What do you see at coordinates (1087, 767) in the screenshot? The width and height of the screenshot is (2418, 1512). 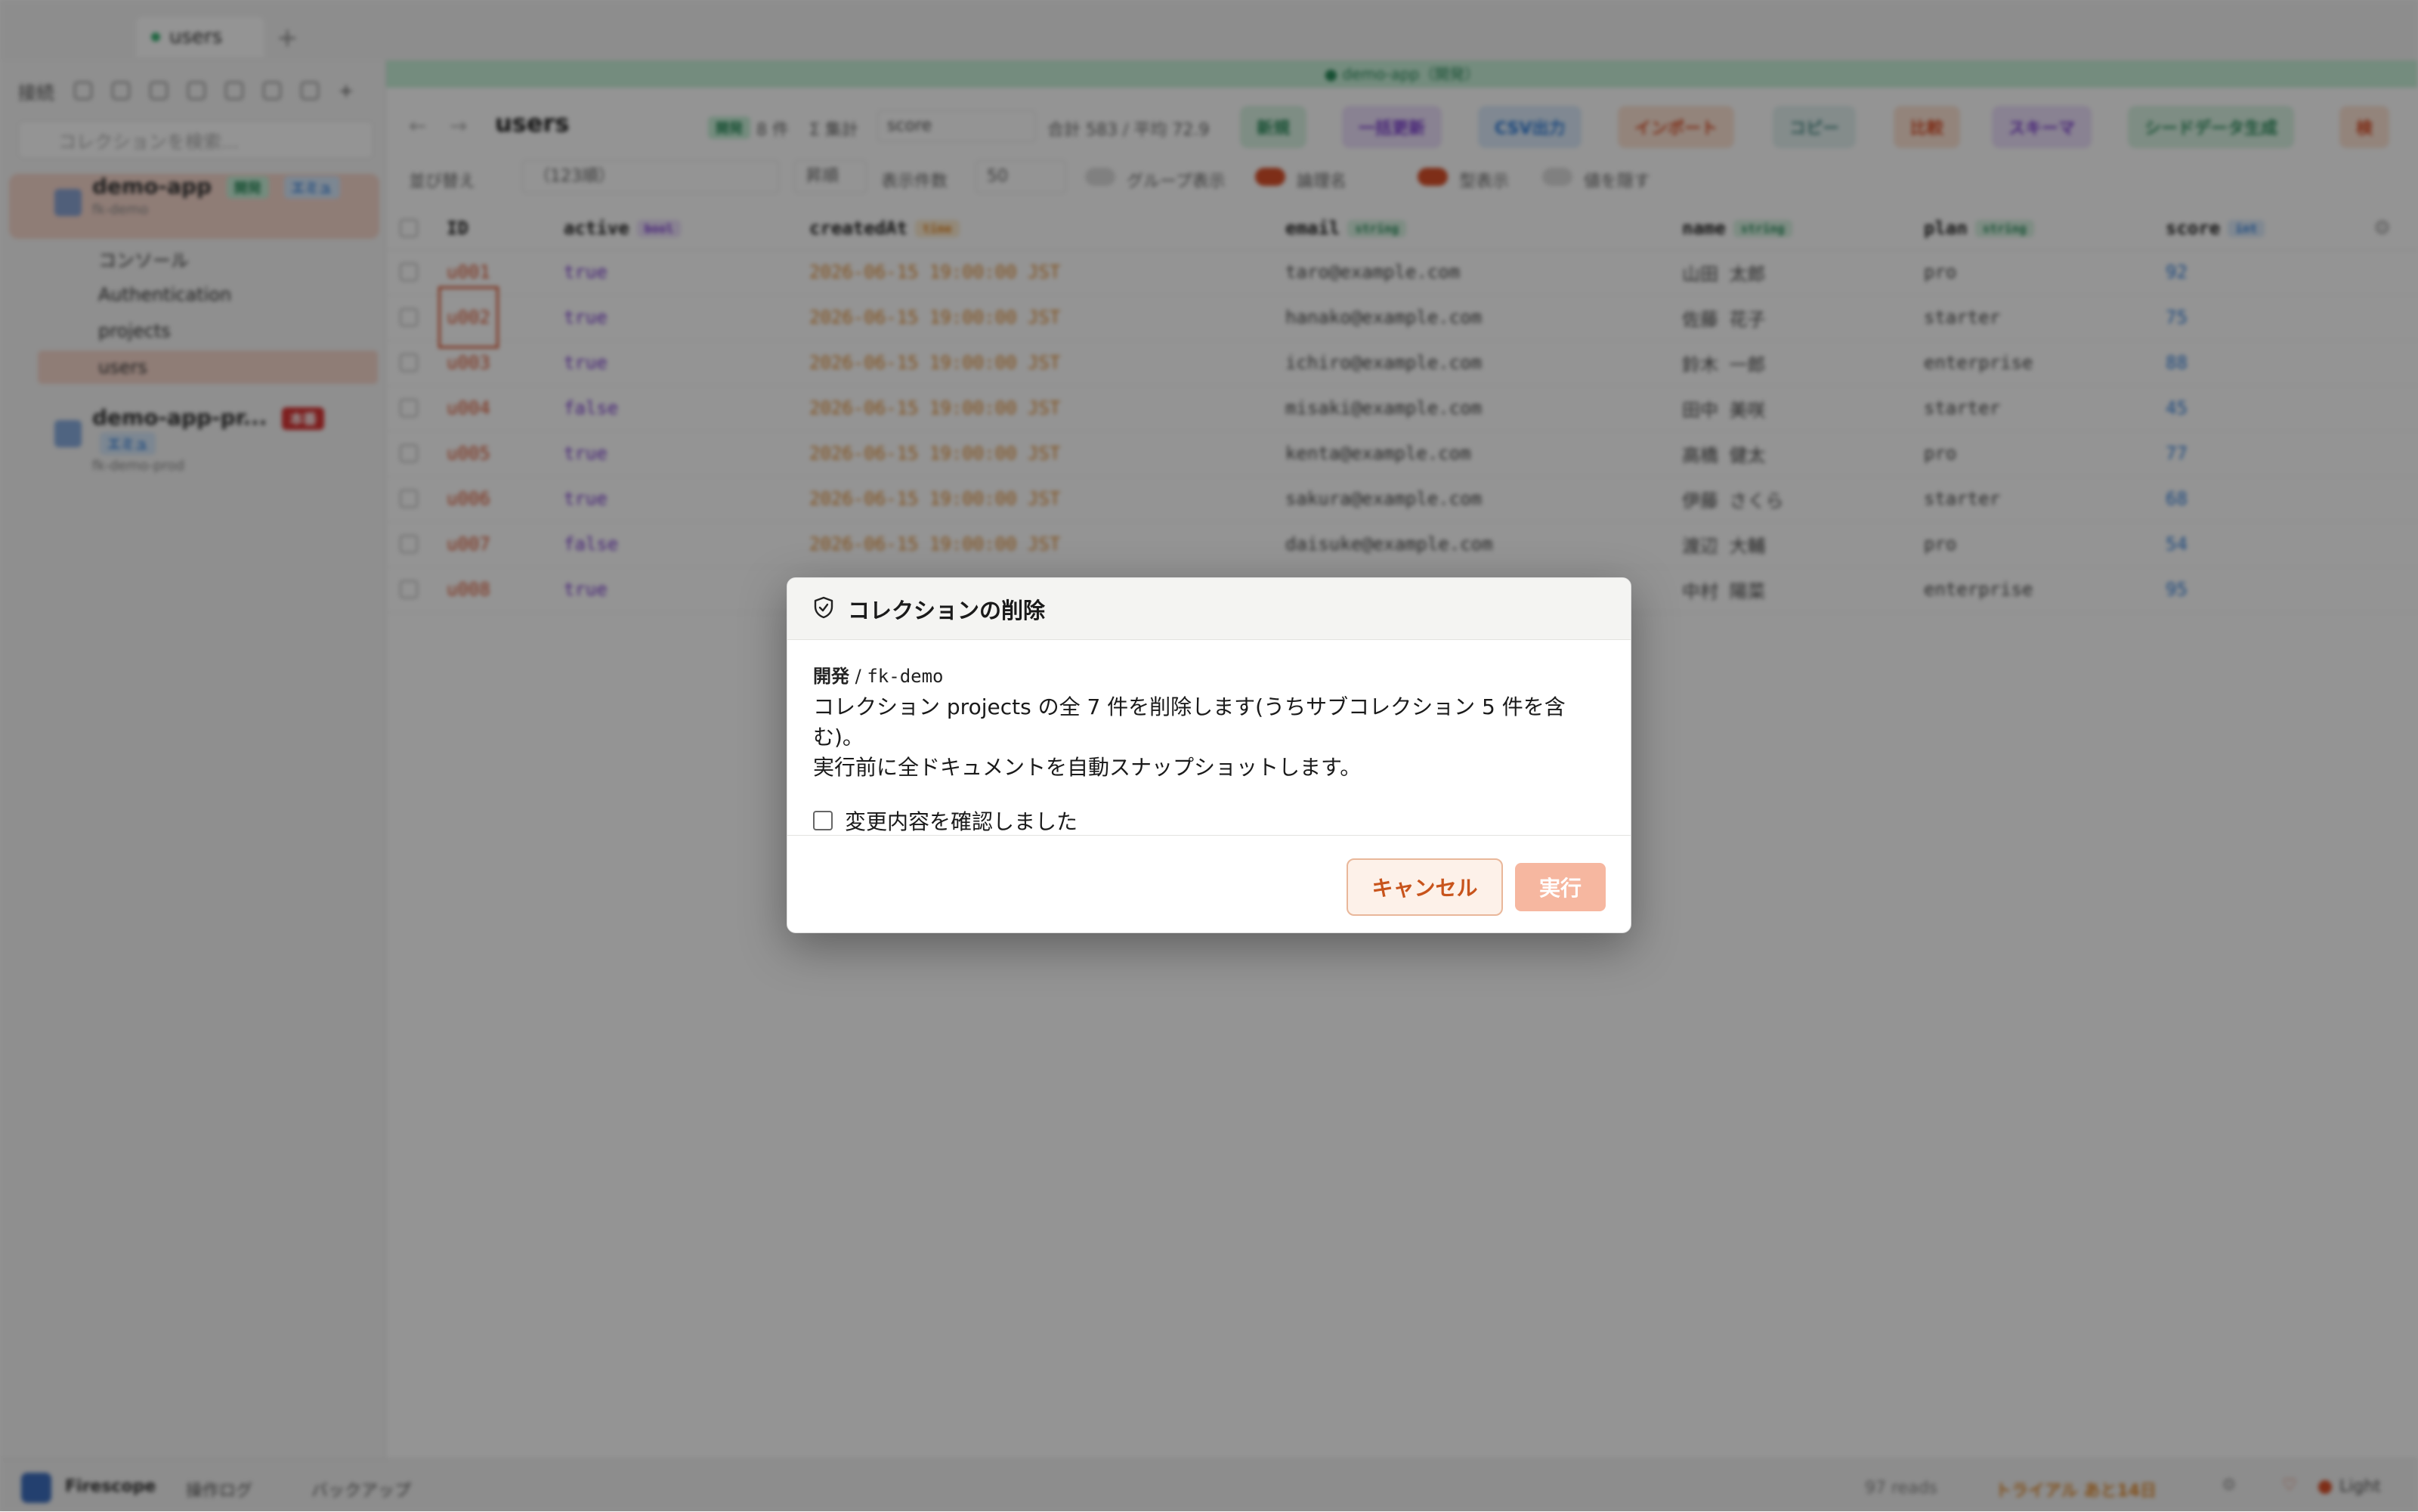 I see `message-line: 実行前に全ドキュメントを自動スナップショットします。` at bounding box center [1087, 767].